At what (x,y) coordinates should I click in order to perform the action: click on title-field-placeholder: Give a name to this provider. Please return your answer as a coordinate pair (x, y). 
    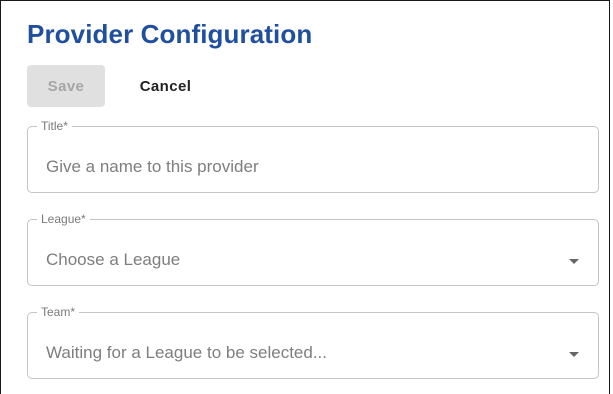
    Looking at the image, I should click on (152, 167).